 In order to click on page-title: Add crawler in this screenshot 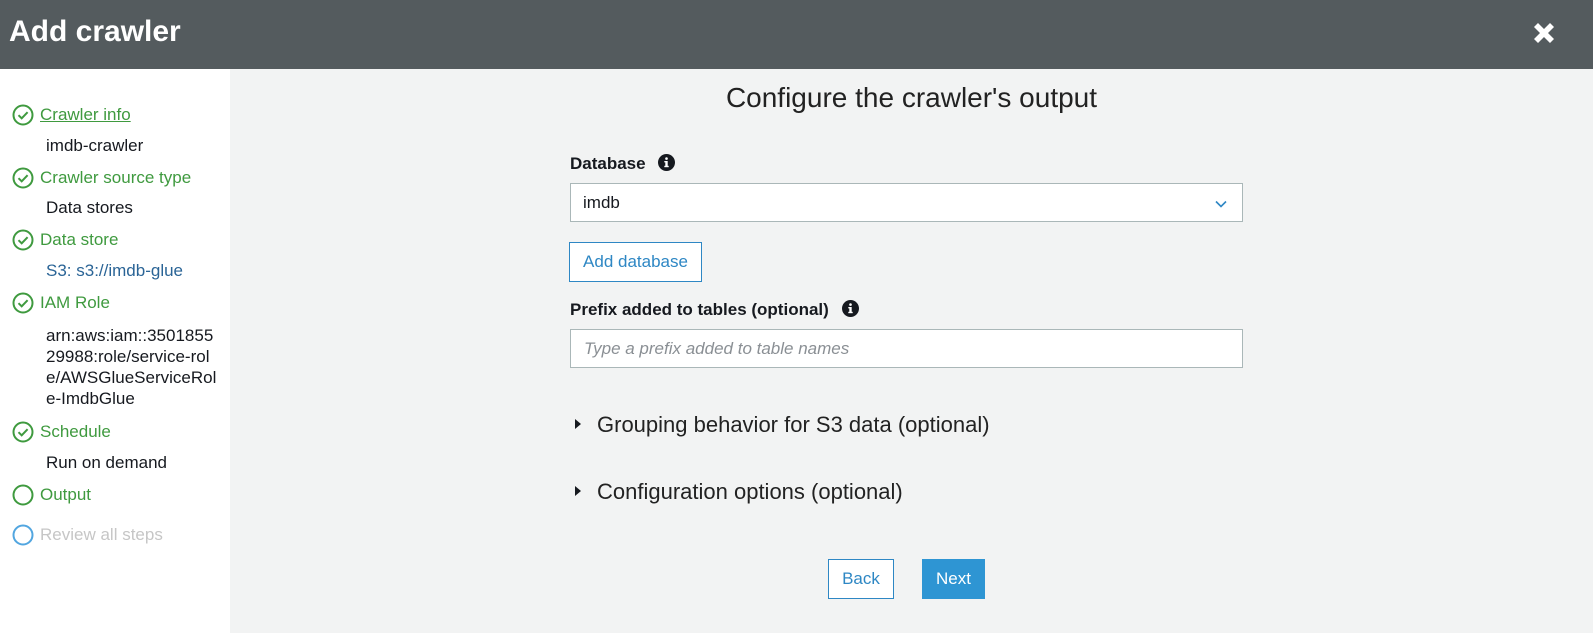, I will do `click(95, 31)`.